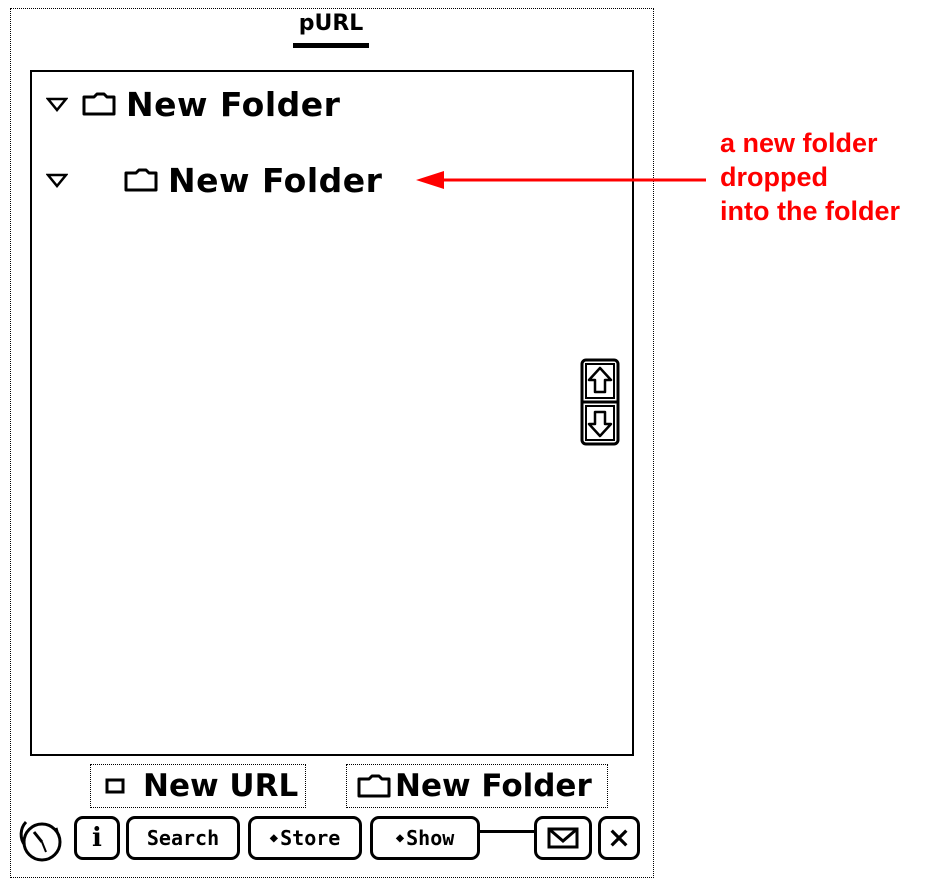  I want to click on info-icon: i, so click(97, 838).